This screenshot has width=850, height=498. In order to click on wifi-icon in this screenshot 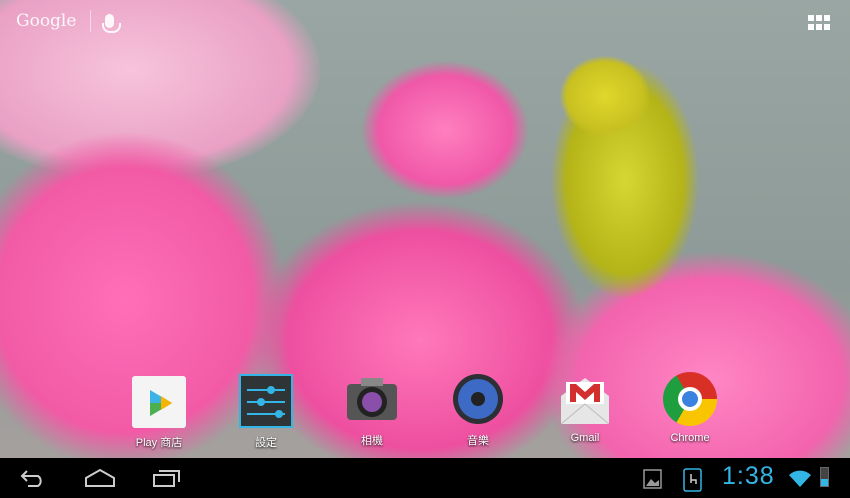, I will do `click(800, 478)`.